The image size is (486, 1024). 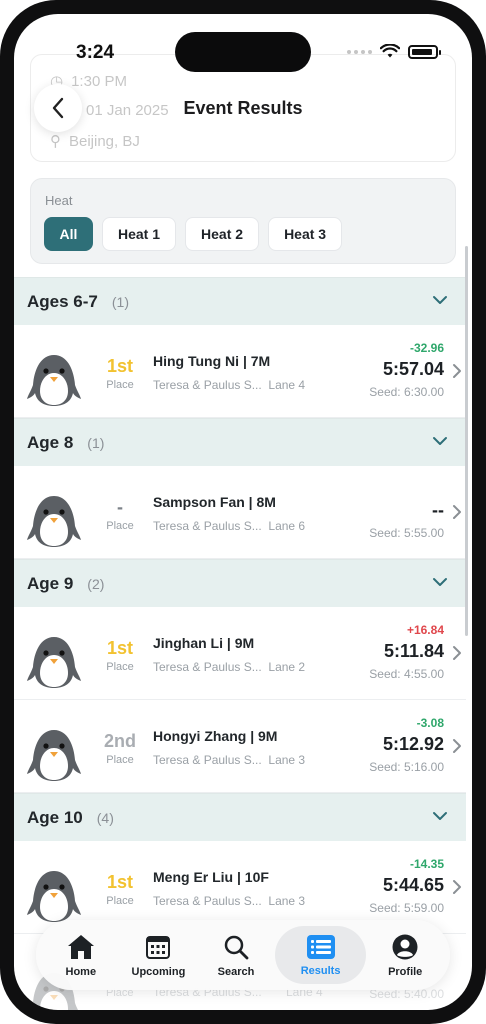 I want to click on group-count: (2), so click(x=96, y=583).